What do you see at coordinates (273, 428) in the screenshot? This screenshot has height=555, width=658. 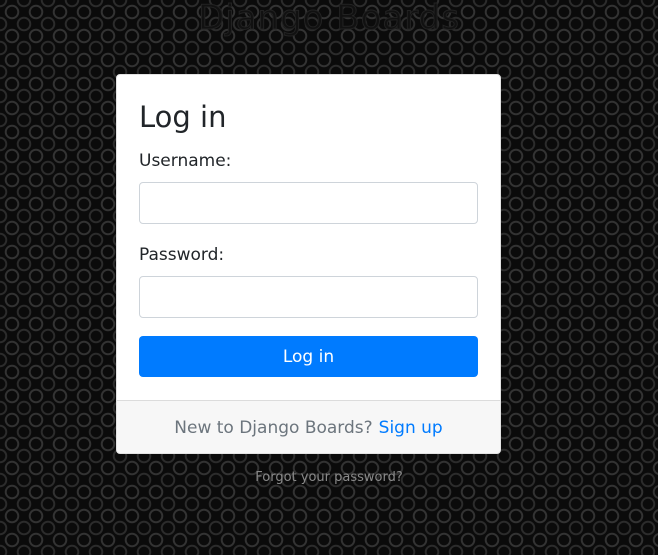 I see `signup-prompt: New to Django Boards?` at bounding box center [273, 428].